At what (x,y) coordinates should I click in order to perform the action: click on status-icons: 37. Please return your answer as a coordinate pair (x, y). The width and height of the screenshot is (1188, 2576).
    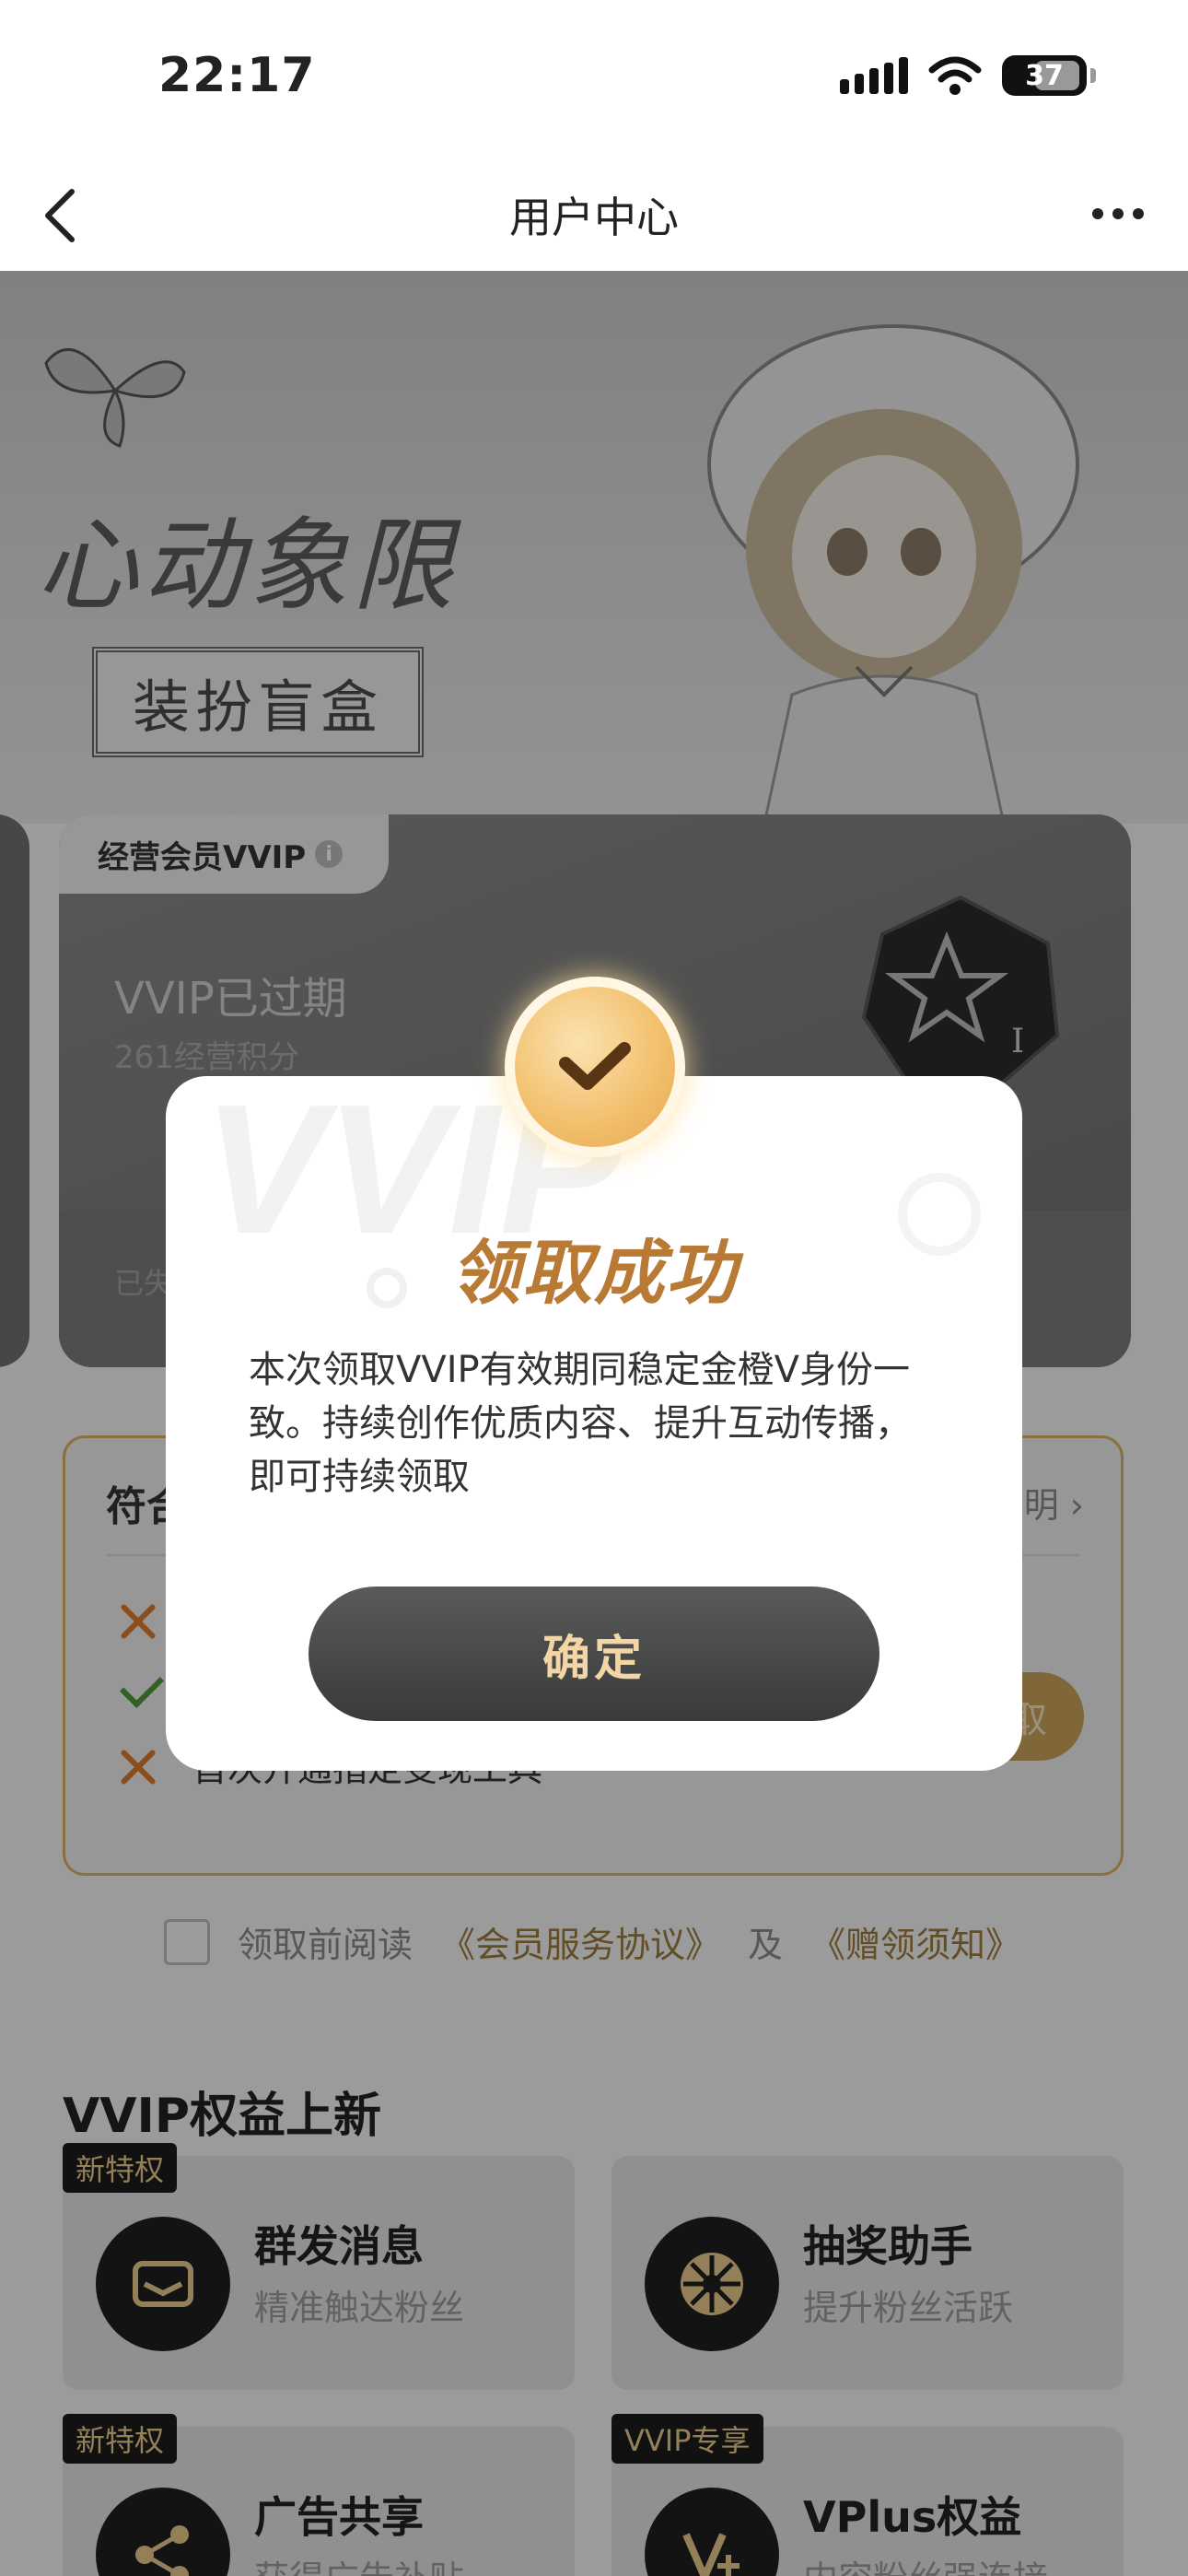
    Looking at the image, I should click on (968, 75).